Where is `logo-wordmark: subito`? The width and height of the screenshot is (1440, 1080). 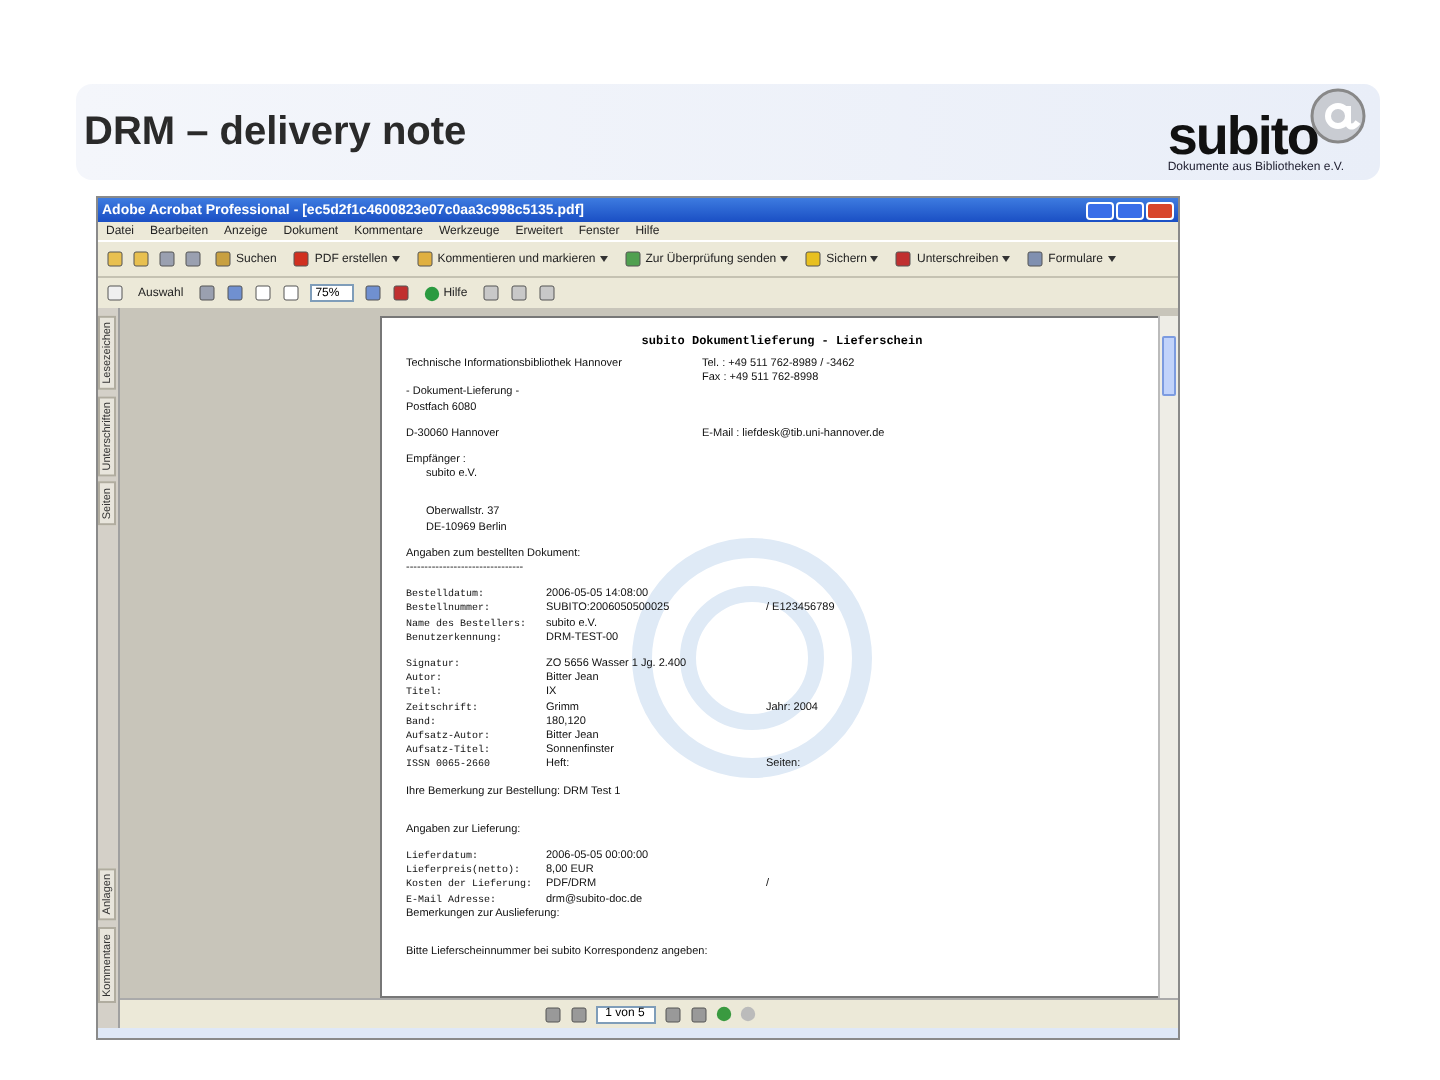 logo-wordmark: subito is located at coordinates (1242, 136).